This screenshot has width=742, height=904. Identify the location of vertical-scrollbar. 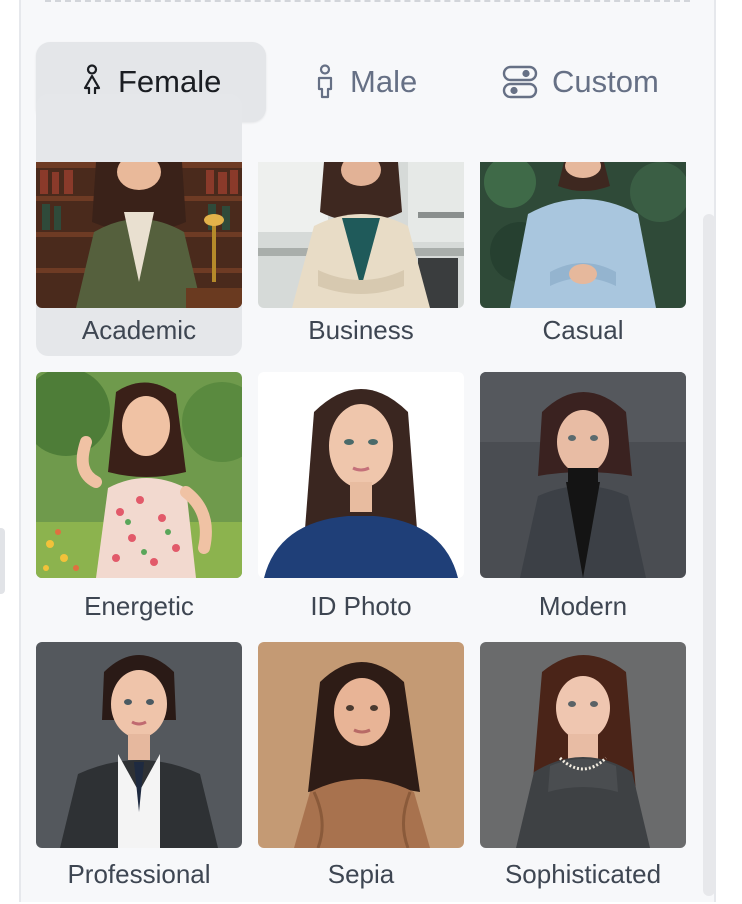
(709, 555).